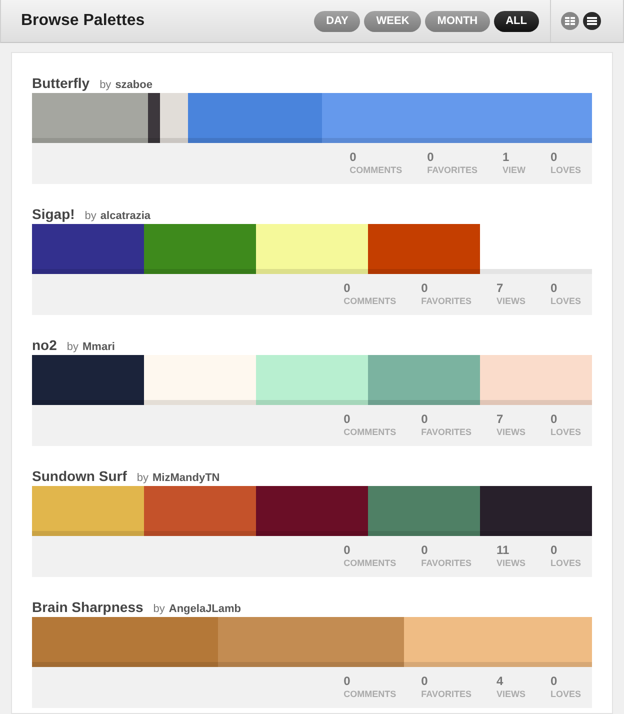  I want to click on palette-title-link: no2, so click(44, 345).